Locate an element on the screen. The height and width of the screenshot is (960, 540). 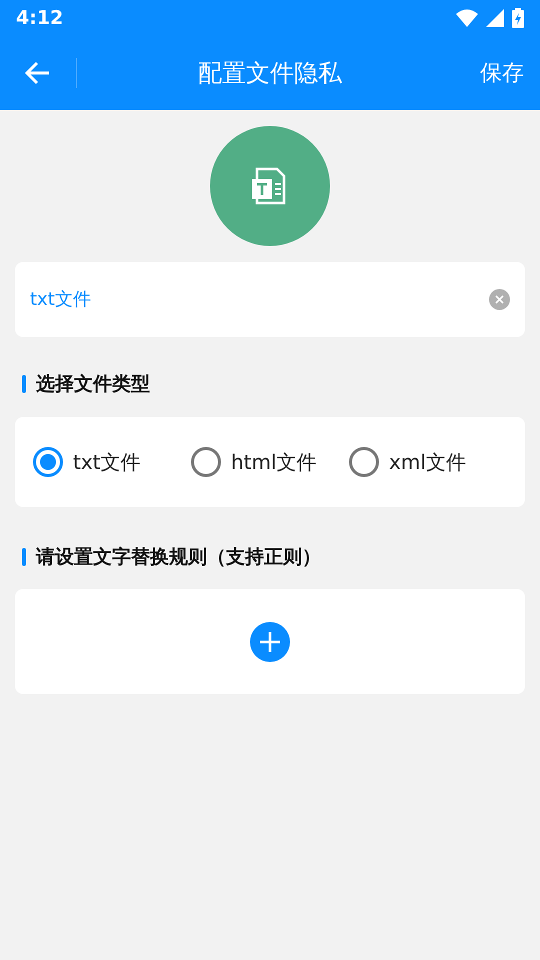
close-icon is located at coordinates (499, 299).